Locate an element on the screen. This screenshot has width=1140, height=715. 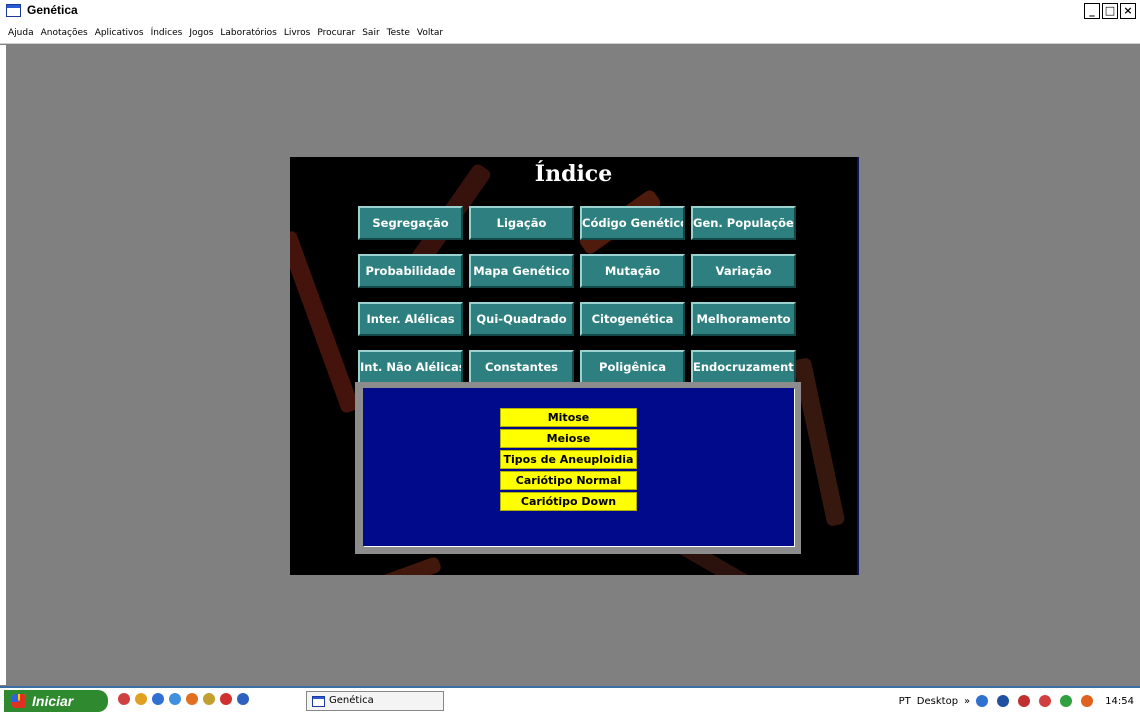
workspace-edge is located at coordinates (3, 365).